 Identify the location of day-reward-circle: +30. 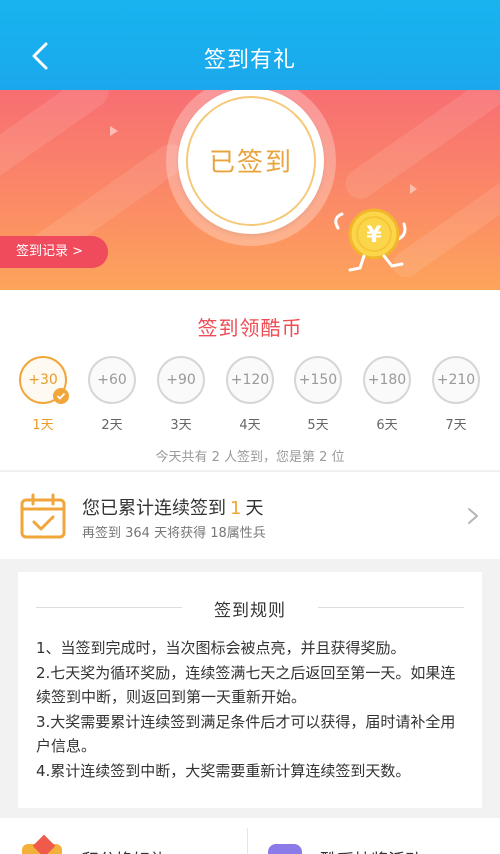
(44, 380).